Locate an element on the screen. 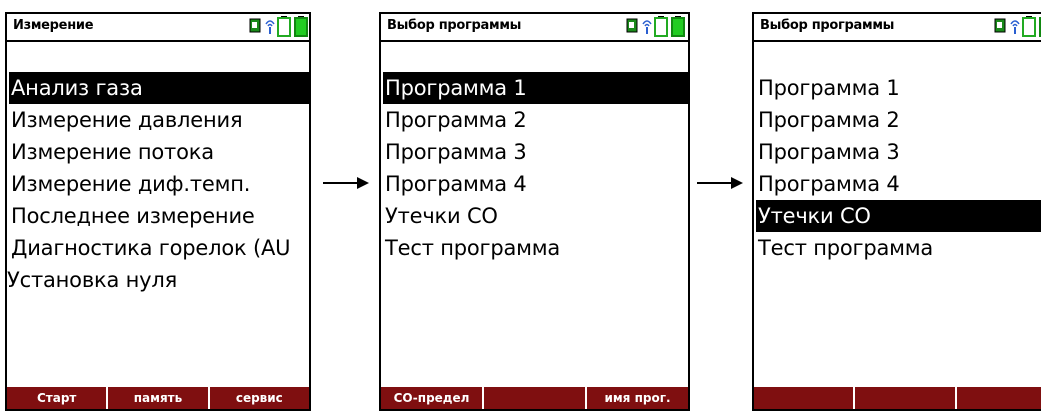 This screenshot has height=411, width=1041. softkey-bar: Старт память сервис is located at coordinates (158, 398).